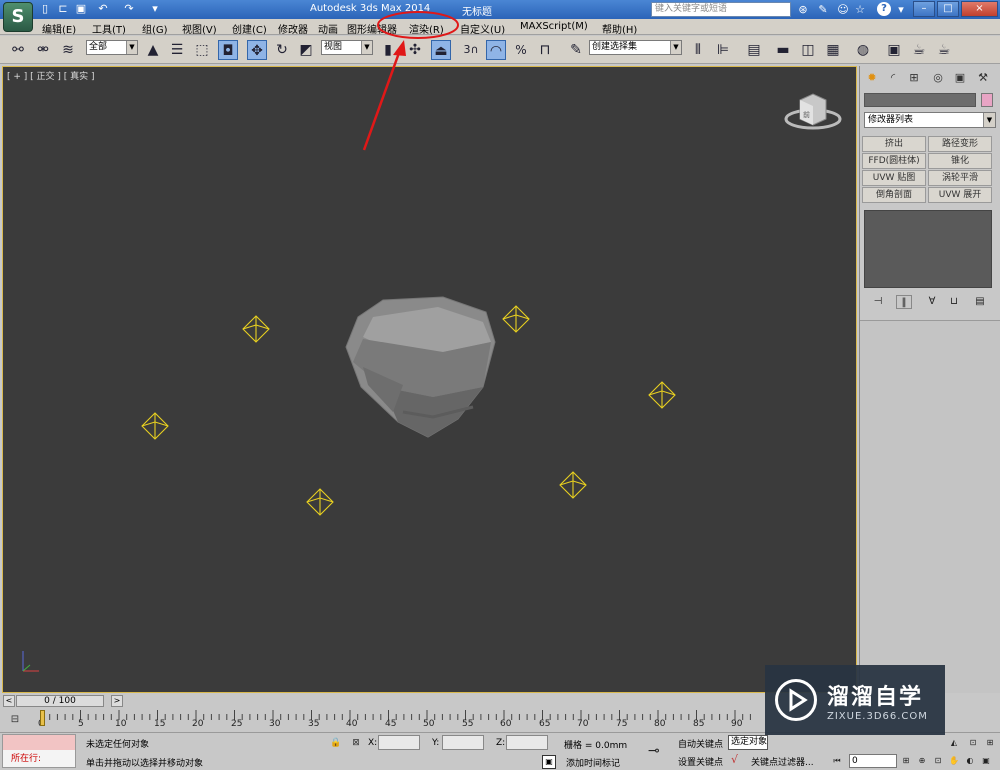 The image size is (1000, 770). Describe the element at coordinates (904, 302) in the screenshot. I see `show-end-result-icon: ‖` at that location.